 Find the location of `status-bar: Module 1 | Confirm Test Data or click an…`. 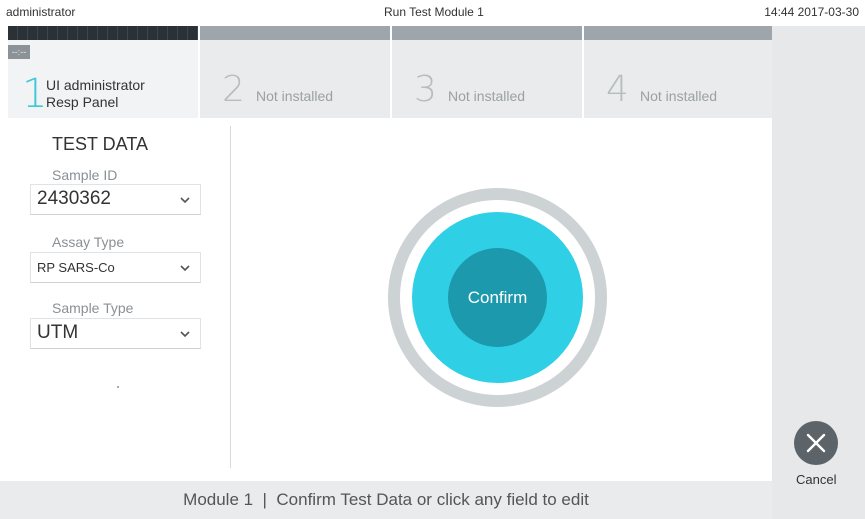

status-bar: Module 1 | Confirm Test Data or click an… is located at coordinates (386, 500).